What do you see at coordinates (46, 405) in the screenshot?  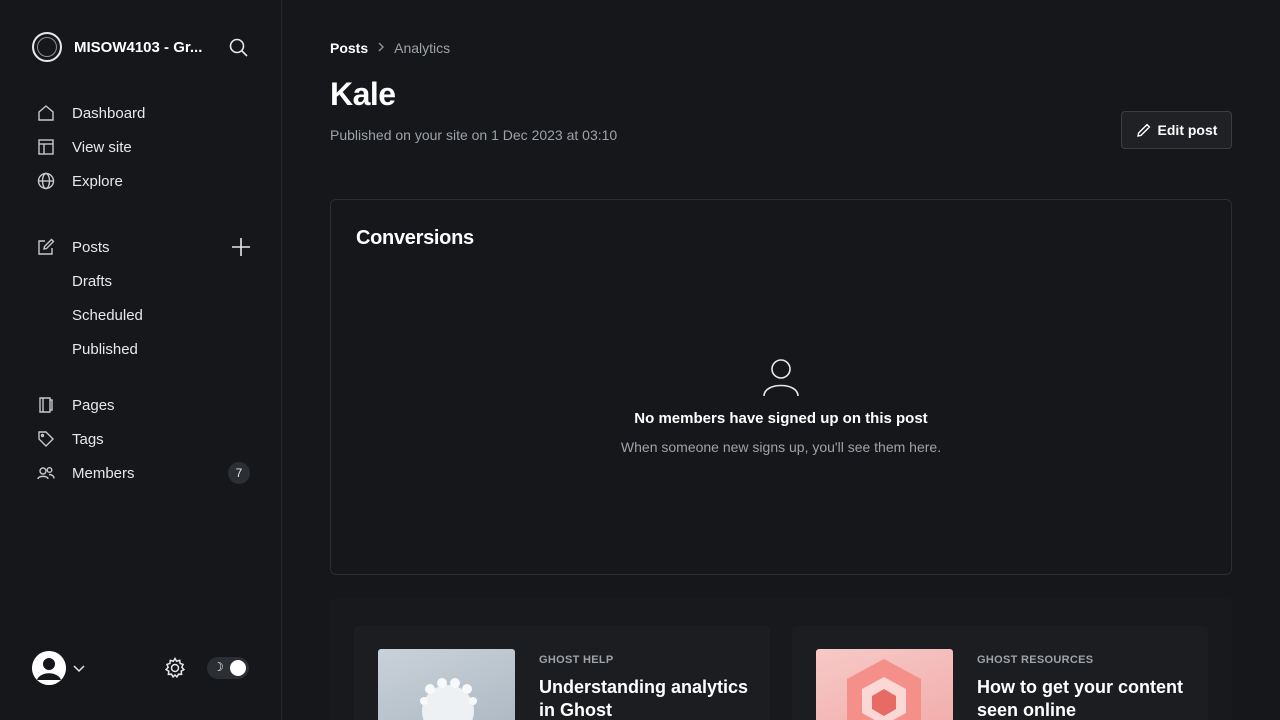 I see `page-icon` at bounding box center [46, 405].